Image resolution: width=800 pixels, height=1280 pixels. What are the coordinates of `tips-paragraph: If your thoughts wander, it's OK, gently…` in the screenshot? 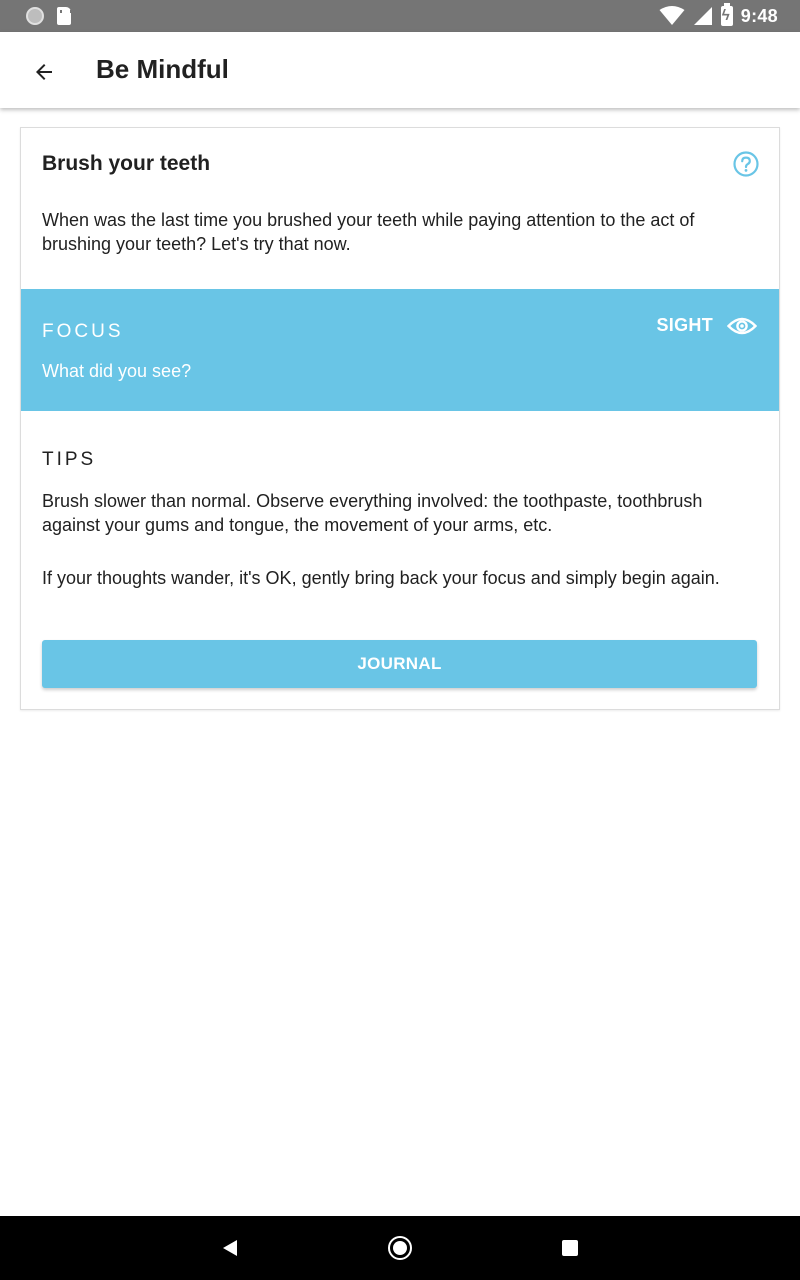 It's located at (381, 578).